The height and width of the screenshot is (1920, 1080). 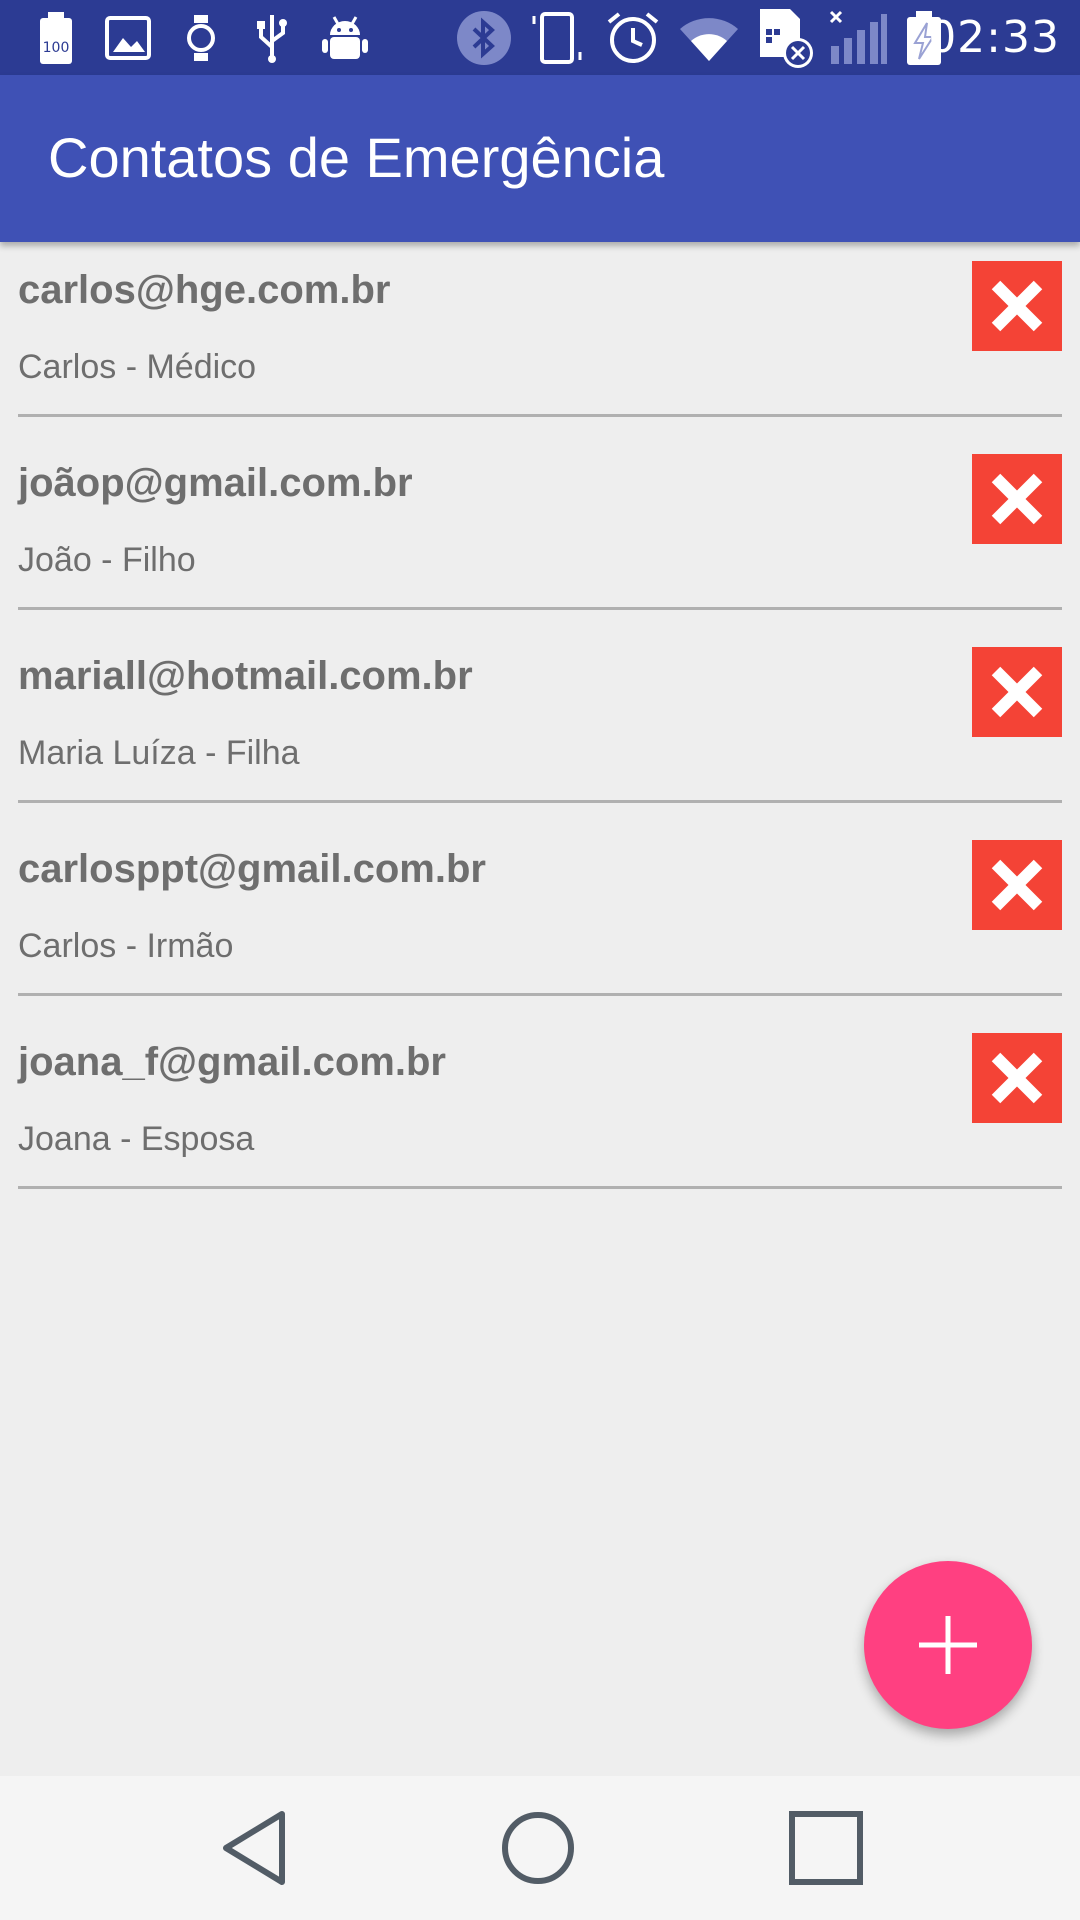 I want to click on vibrate-icon, so click(x=558, y=38).